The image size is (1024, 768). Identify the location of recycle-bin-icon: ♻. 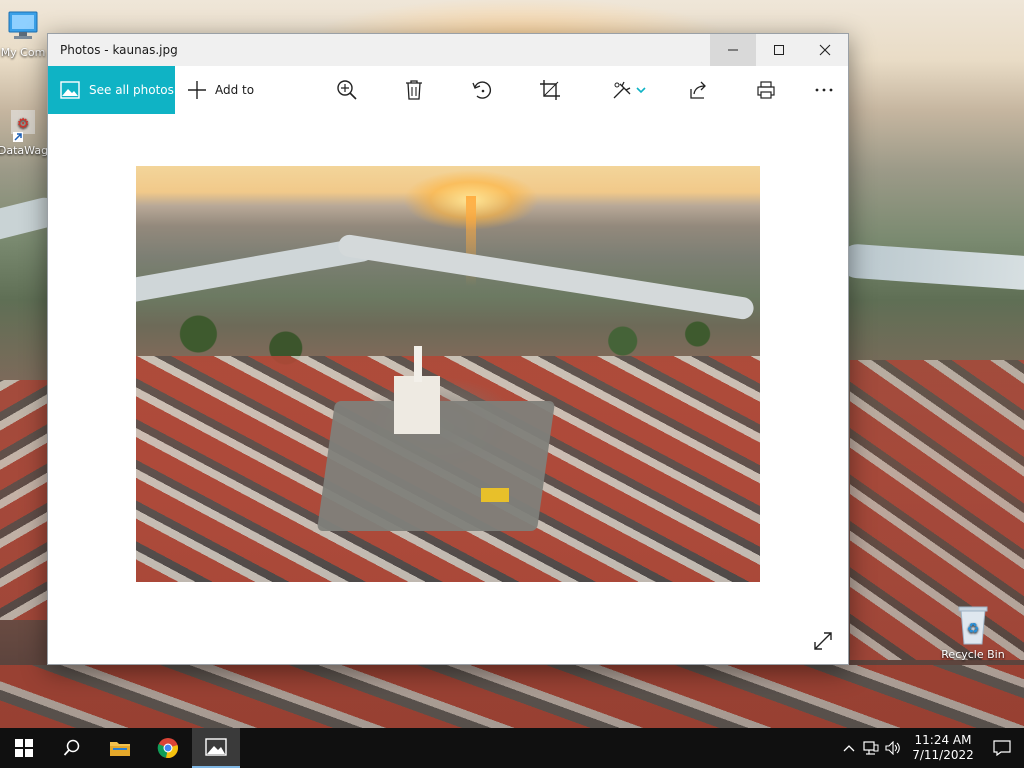
(973, 625).